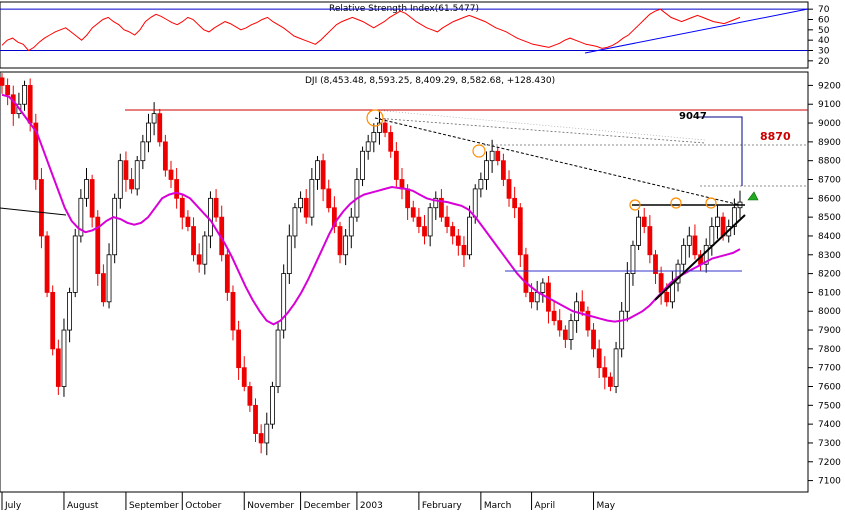  Describe the element at coordinates (824, 21) in the screenshot. I see `rsi-tick-label: 60` at that location.